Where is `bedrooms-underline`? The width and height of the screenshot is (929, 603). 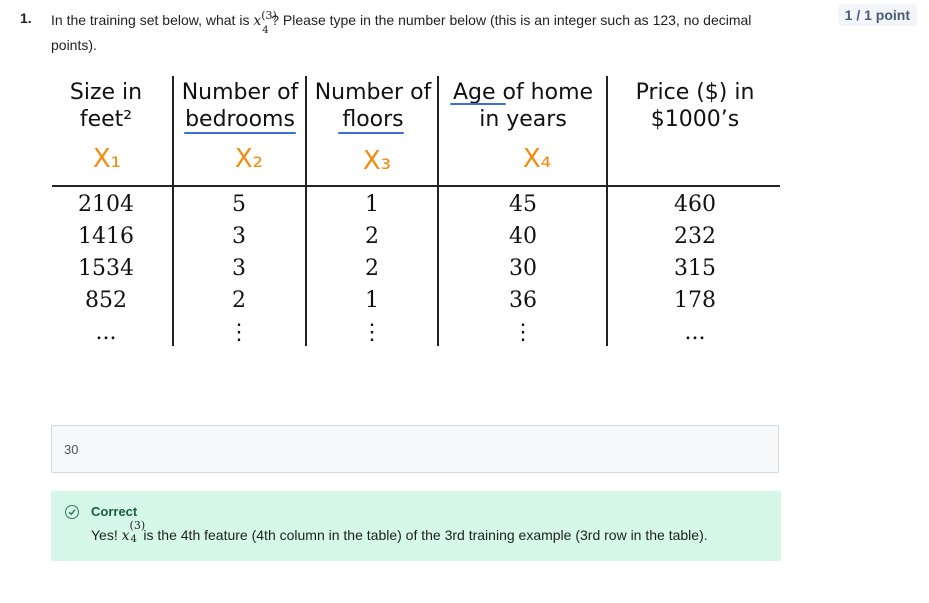 bedrooms-underline is located at coordinates (240, 133).